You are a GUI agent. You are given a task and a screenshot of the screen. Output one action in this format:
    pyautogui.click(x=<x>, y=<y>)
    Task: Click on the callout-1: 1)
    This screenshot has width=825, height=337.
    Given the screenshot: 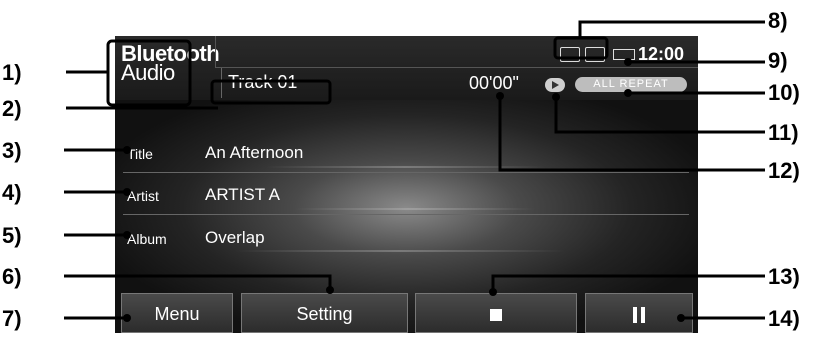 What is the action you would take?
    pyautogui.click(x=12, y=72)
    